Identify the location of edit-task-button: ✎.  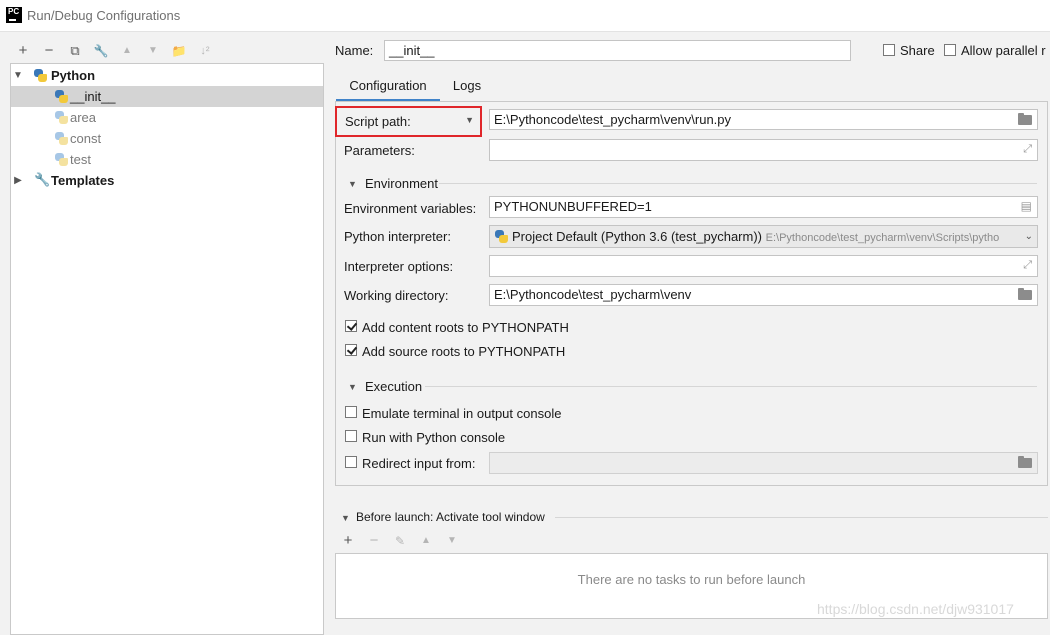
(400, 541).